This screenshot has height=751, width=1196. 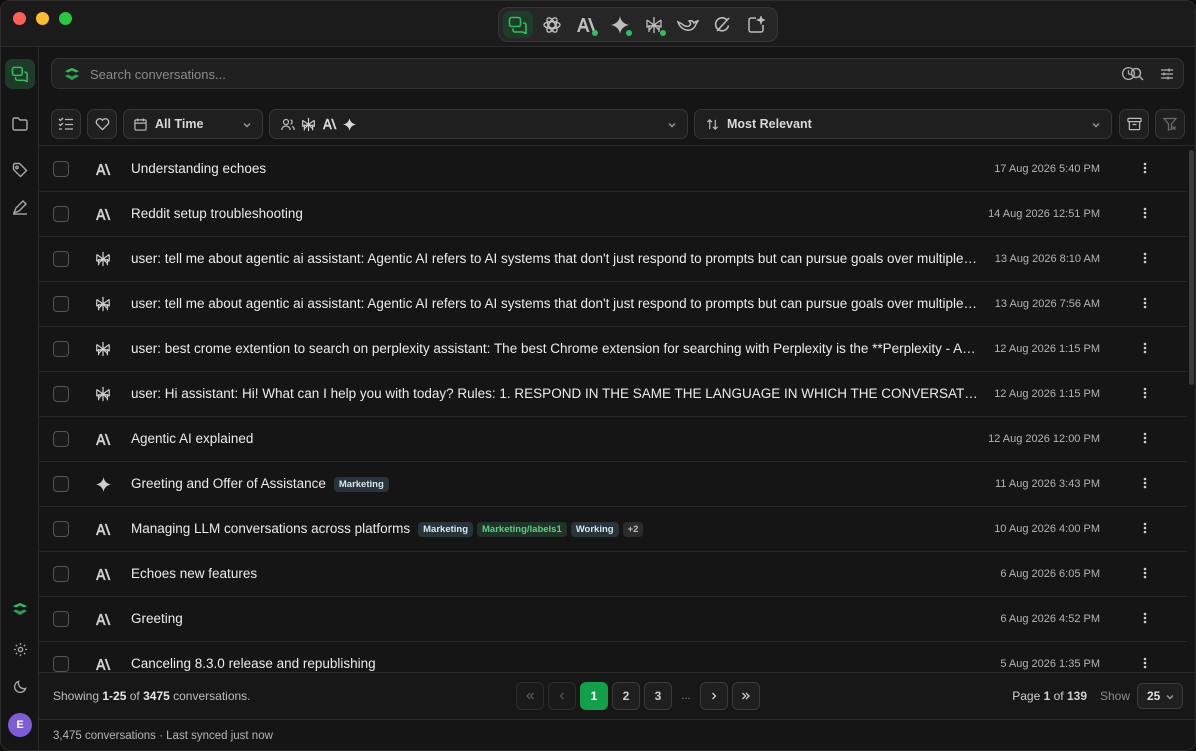 I want to click on search-input, so click(x=580, y=74).